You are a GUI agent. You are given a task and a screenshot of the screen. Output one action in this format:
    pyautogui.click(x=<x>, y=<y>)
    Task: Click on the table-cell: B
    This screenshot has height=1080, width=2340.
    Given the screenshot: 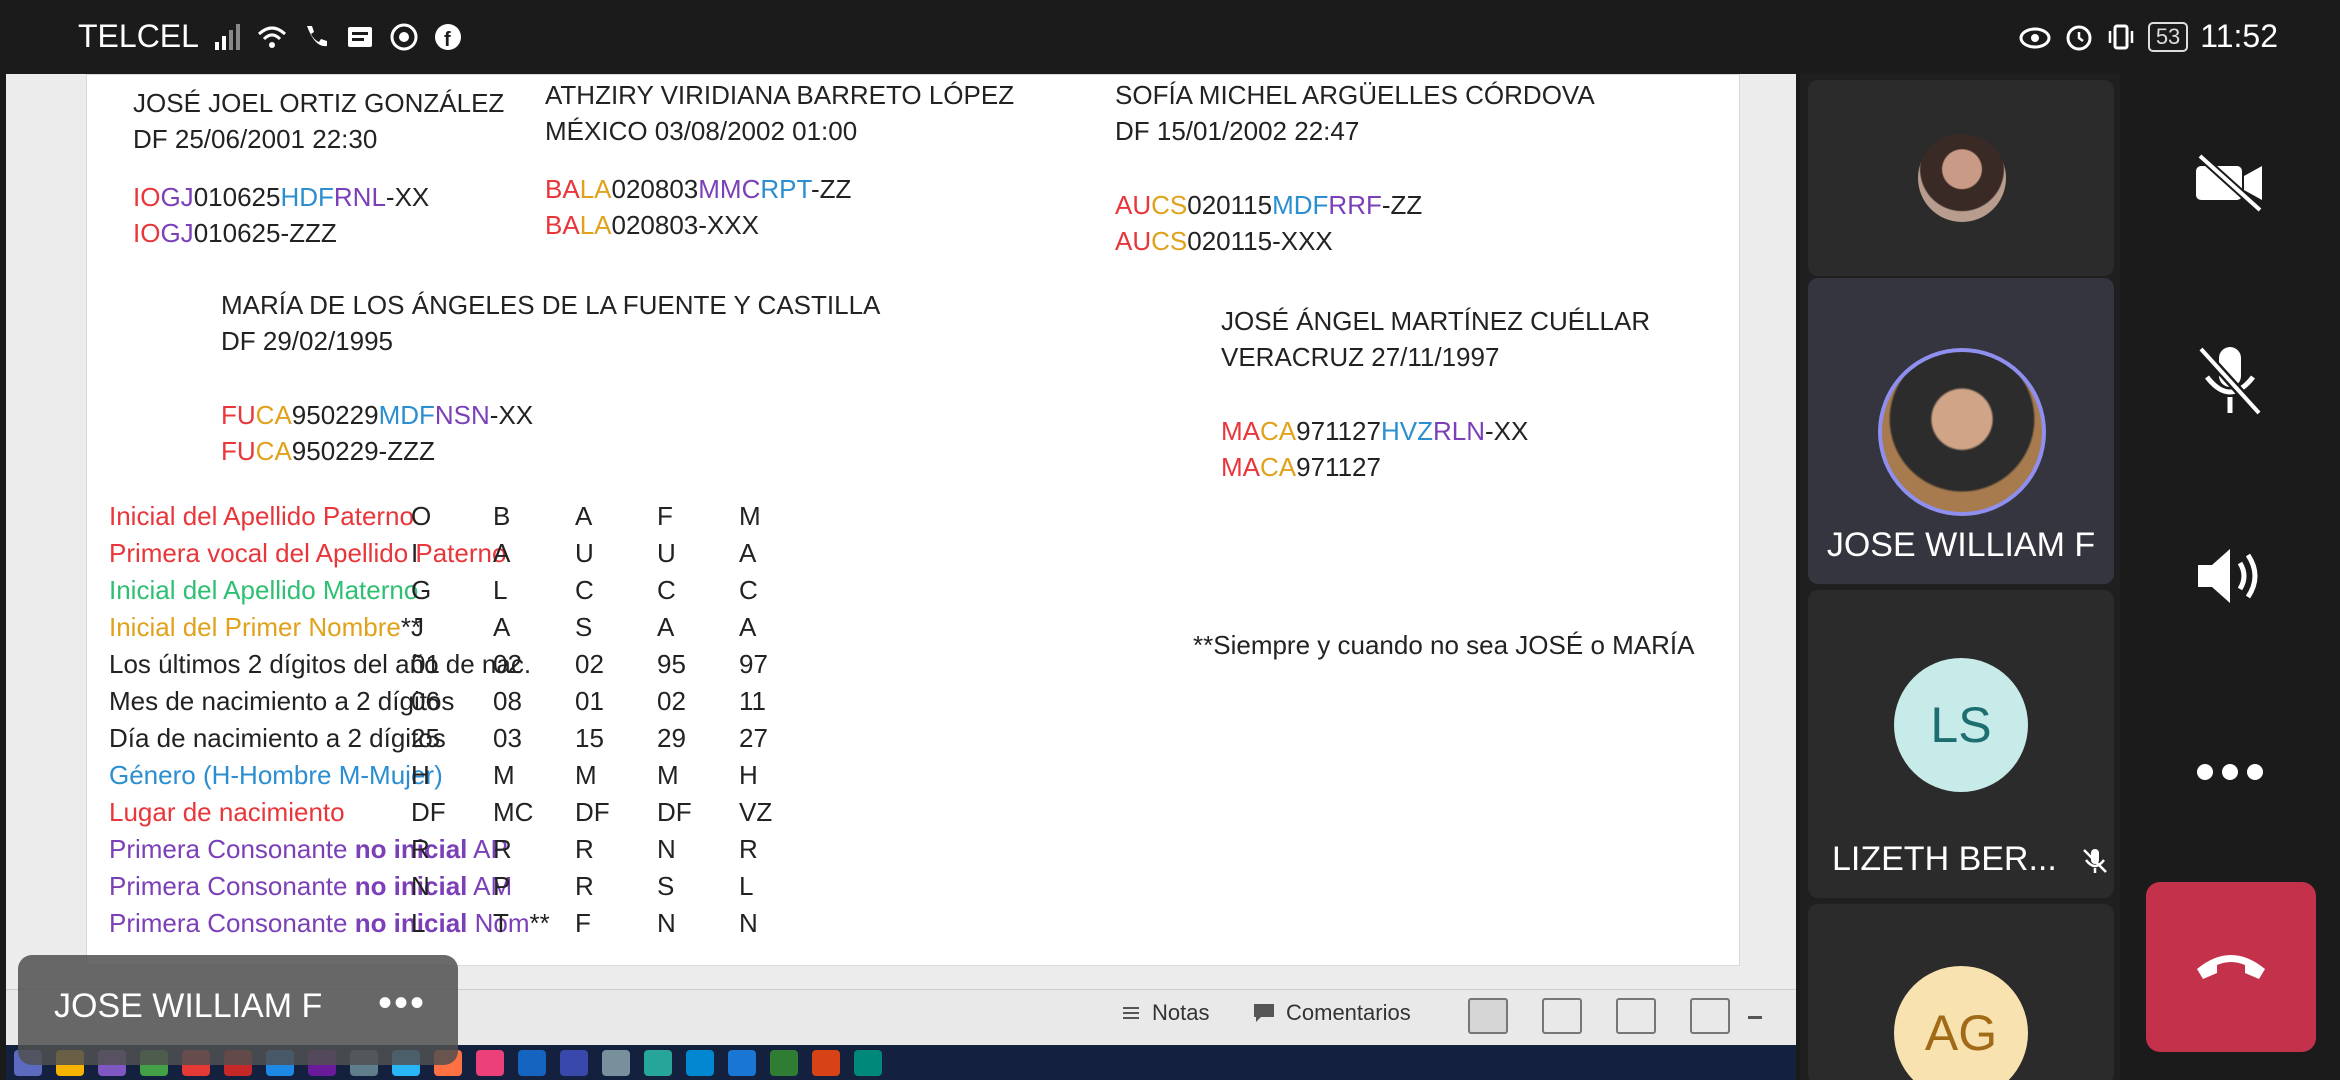 What is the action you would take?
    pyautogui.click(x=502, y=516)
    